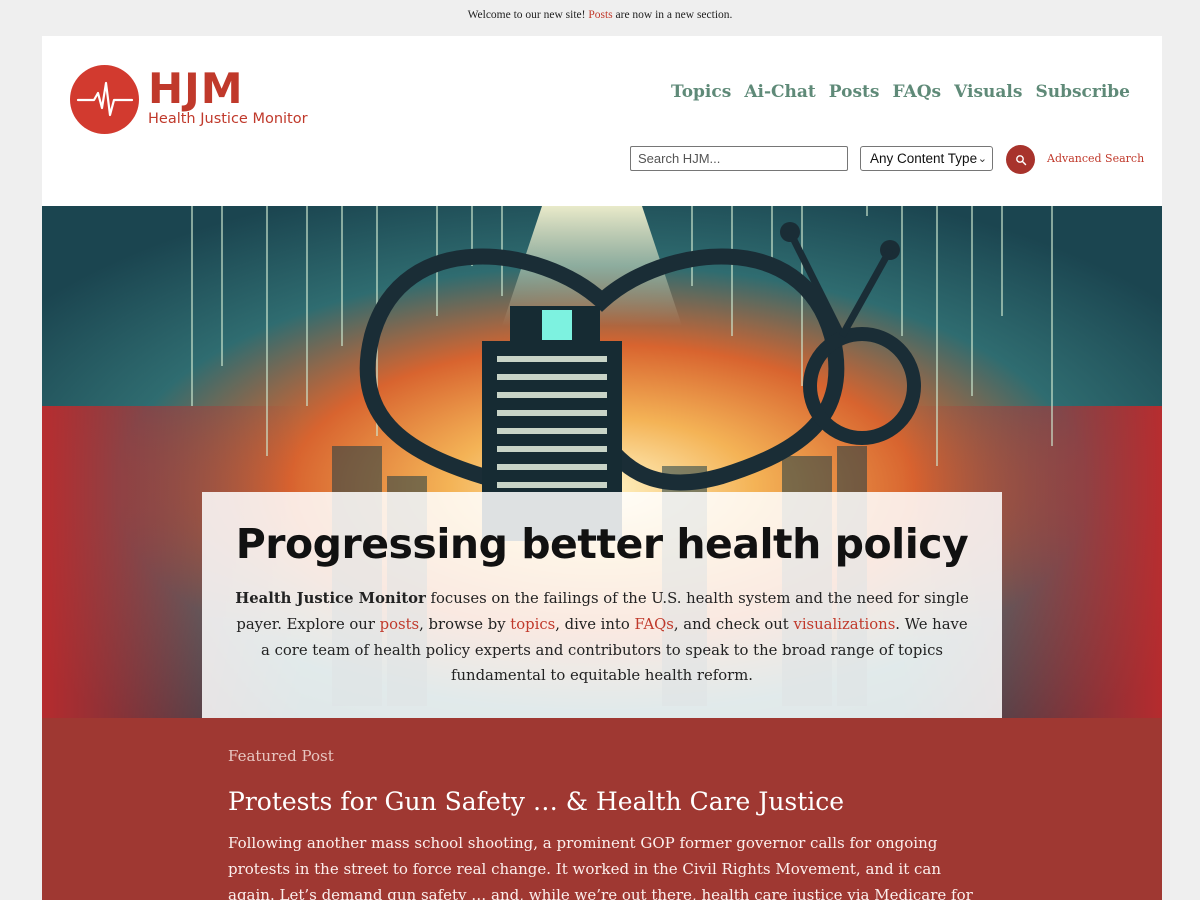  What do you see at coordinates (1082, 92) in the screenshot?
I see `nav-subscribe: Subscribe` at bounding box center [1082, 92].